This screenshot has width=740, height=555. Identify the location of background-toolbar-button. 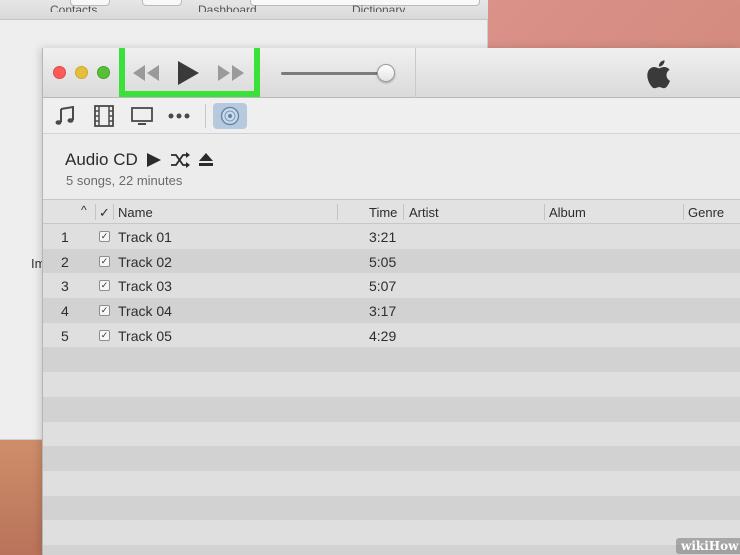
(162, 3).